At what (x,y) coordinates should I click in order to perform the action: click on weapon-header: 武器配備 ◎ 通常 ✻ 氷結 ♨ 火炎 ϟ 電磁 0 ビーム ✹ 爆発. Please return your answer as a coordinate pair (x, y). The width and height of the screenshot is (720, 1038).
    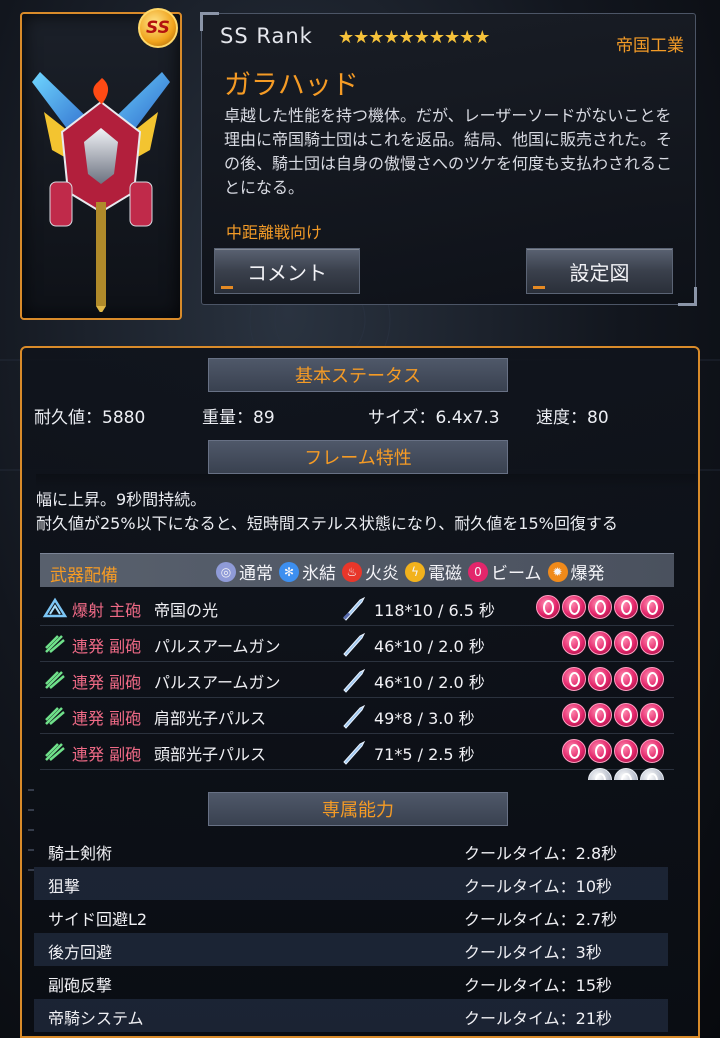
    Looking at the image, I should click on (357, 570).